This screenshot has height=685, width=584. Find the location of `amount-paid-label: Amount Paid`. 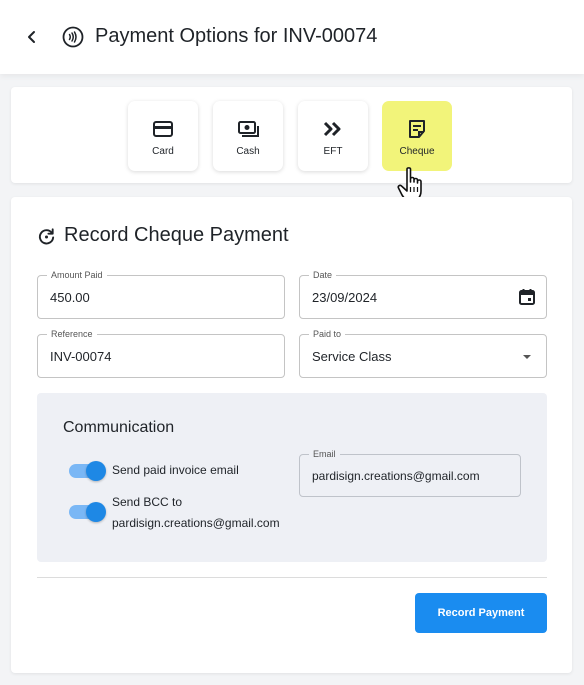

amount-paid-label: Amount Paid is located at coordinates (77, 275).